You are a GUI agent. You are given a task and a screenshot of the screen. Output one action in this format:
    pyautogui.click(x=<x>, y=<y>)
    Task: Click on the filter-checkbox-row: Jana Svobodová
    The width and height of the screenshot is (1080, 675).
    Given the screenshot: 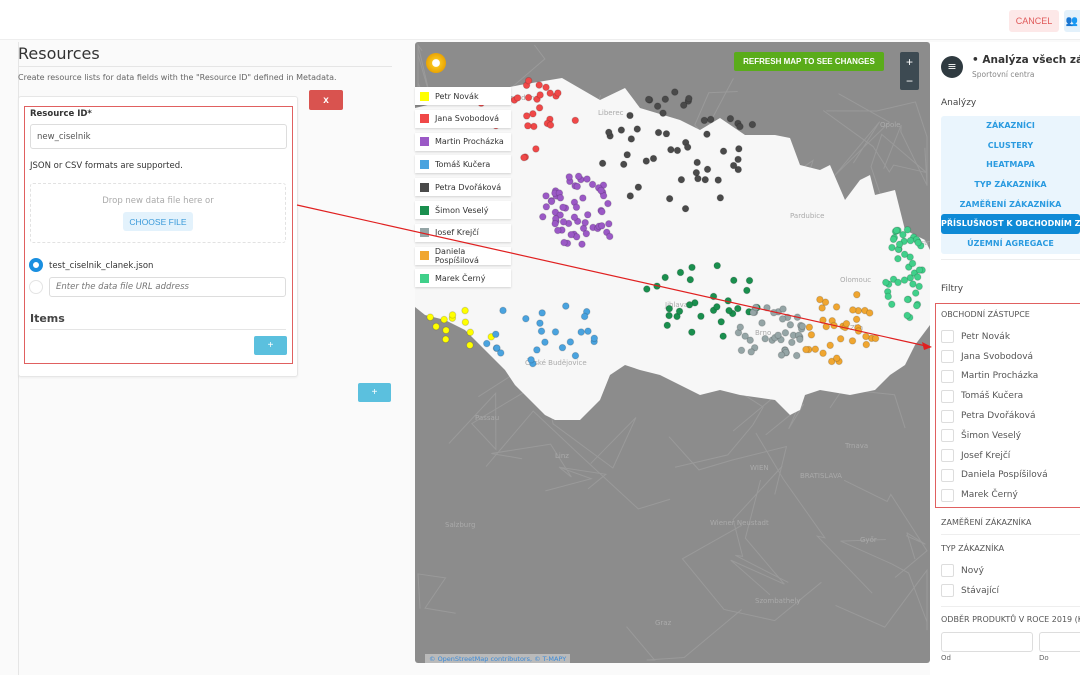 What is the action you would take?
    pyautogui.click(x=1010, y=357)
    